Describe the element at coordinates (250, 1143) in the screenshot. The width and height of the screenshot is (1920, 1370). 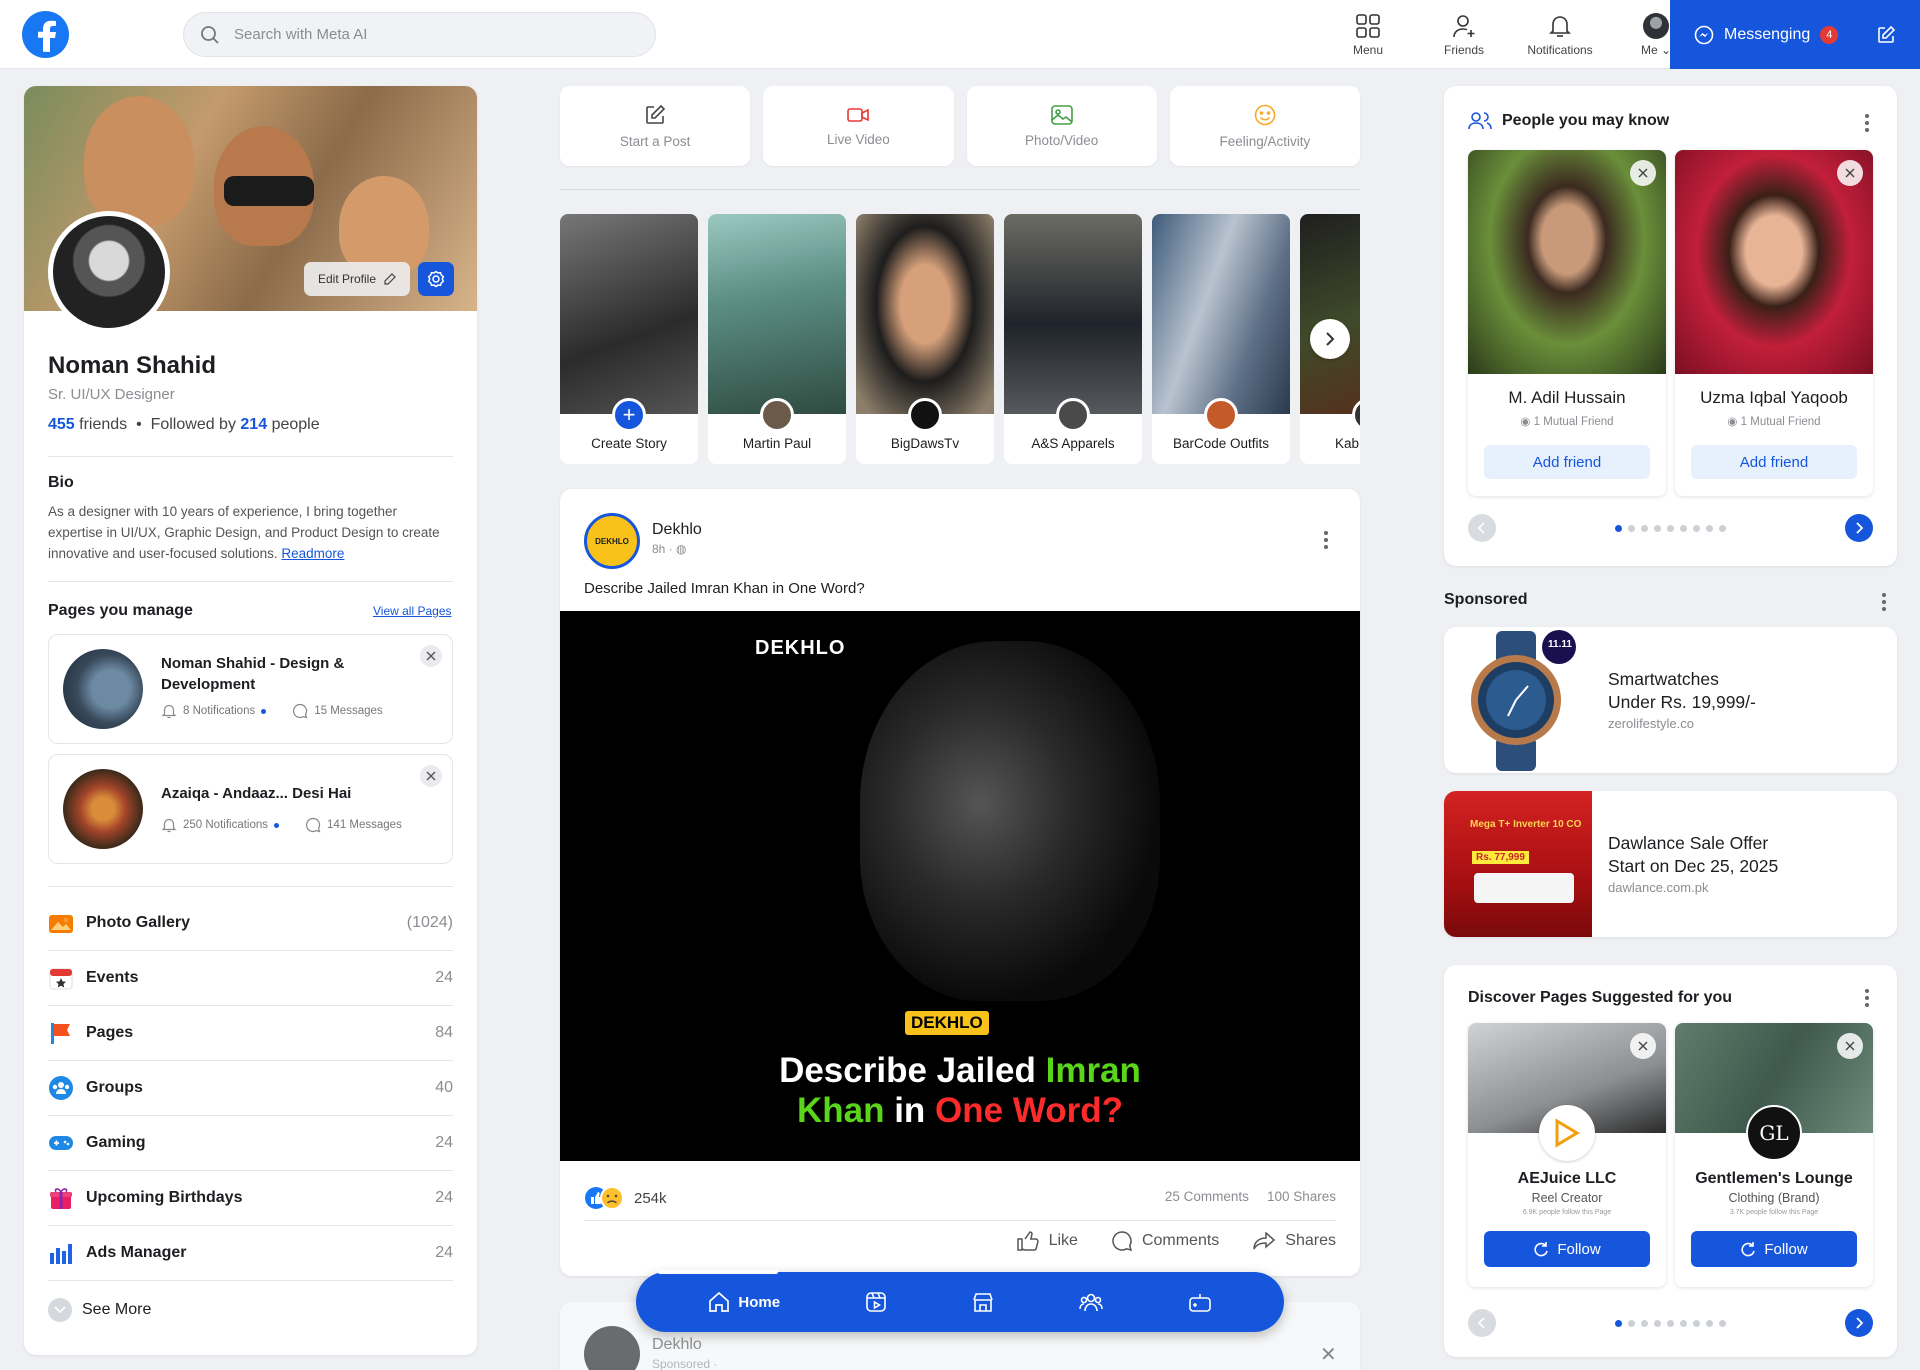
I see `menu-item-gaming: Gaming 24` at that location.